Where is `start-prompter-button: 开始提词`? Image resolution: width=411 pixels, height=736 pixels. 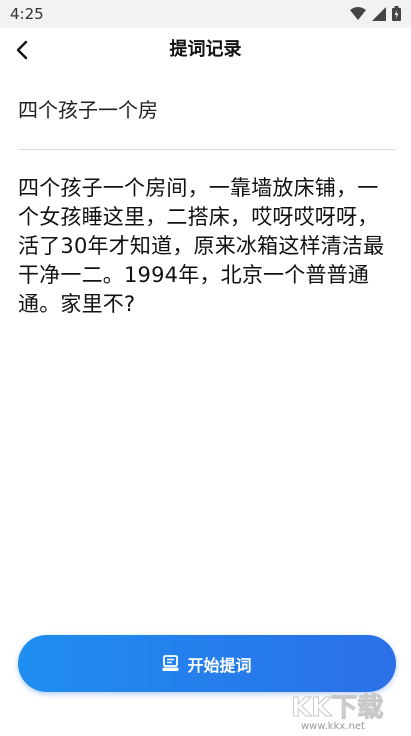 start-prompter-button: 开始提词 is located at coordinates (207, 663).